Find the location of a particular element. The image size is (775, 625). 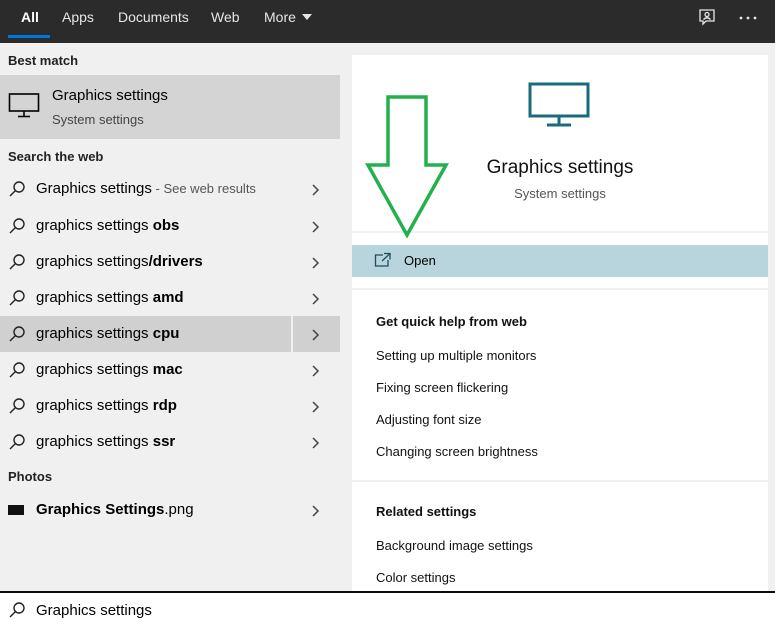

web-result-text: graphics settings mac is located at coordinates (109, 369).